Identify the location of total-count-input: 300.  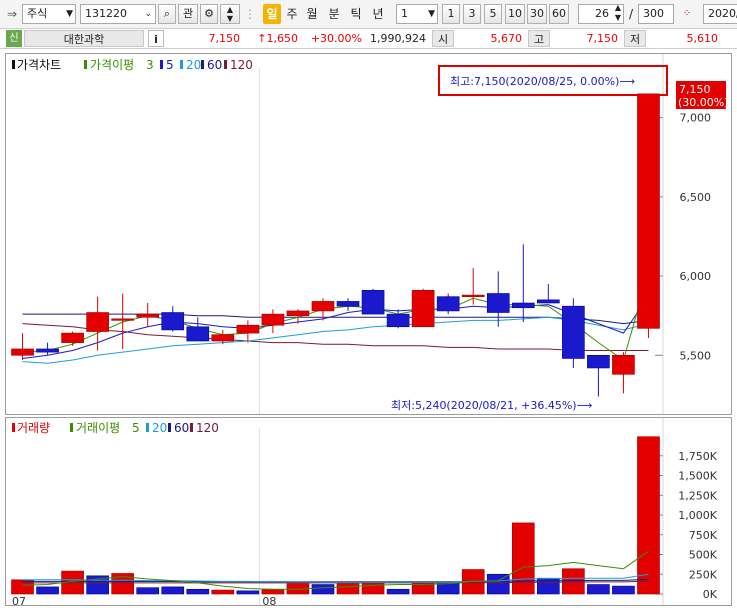
(656, 14).